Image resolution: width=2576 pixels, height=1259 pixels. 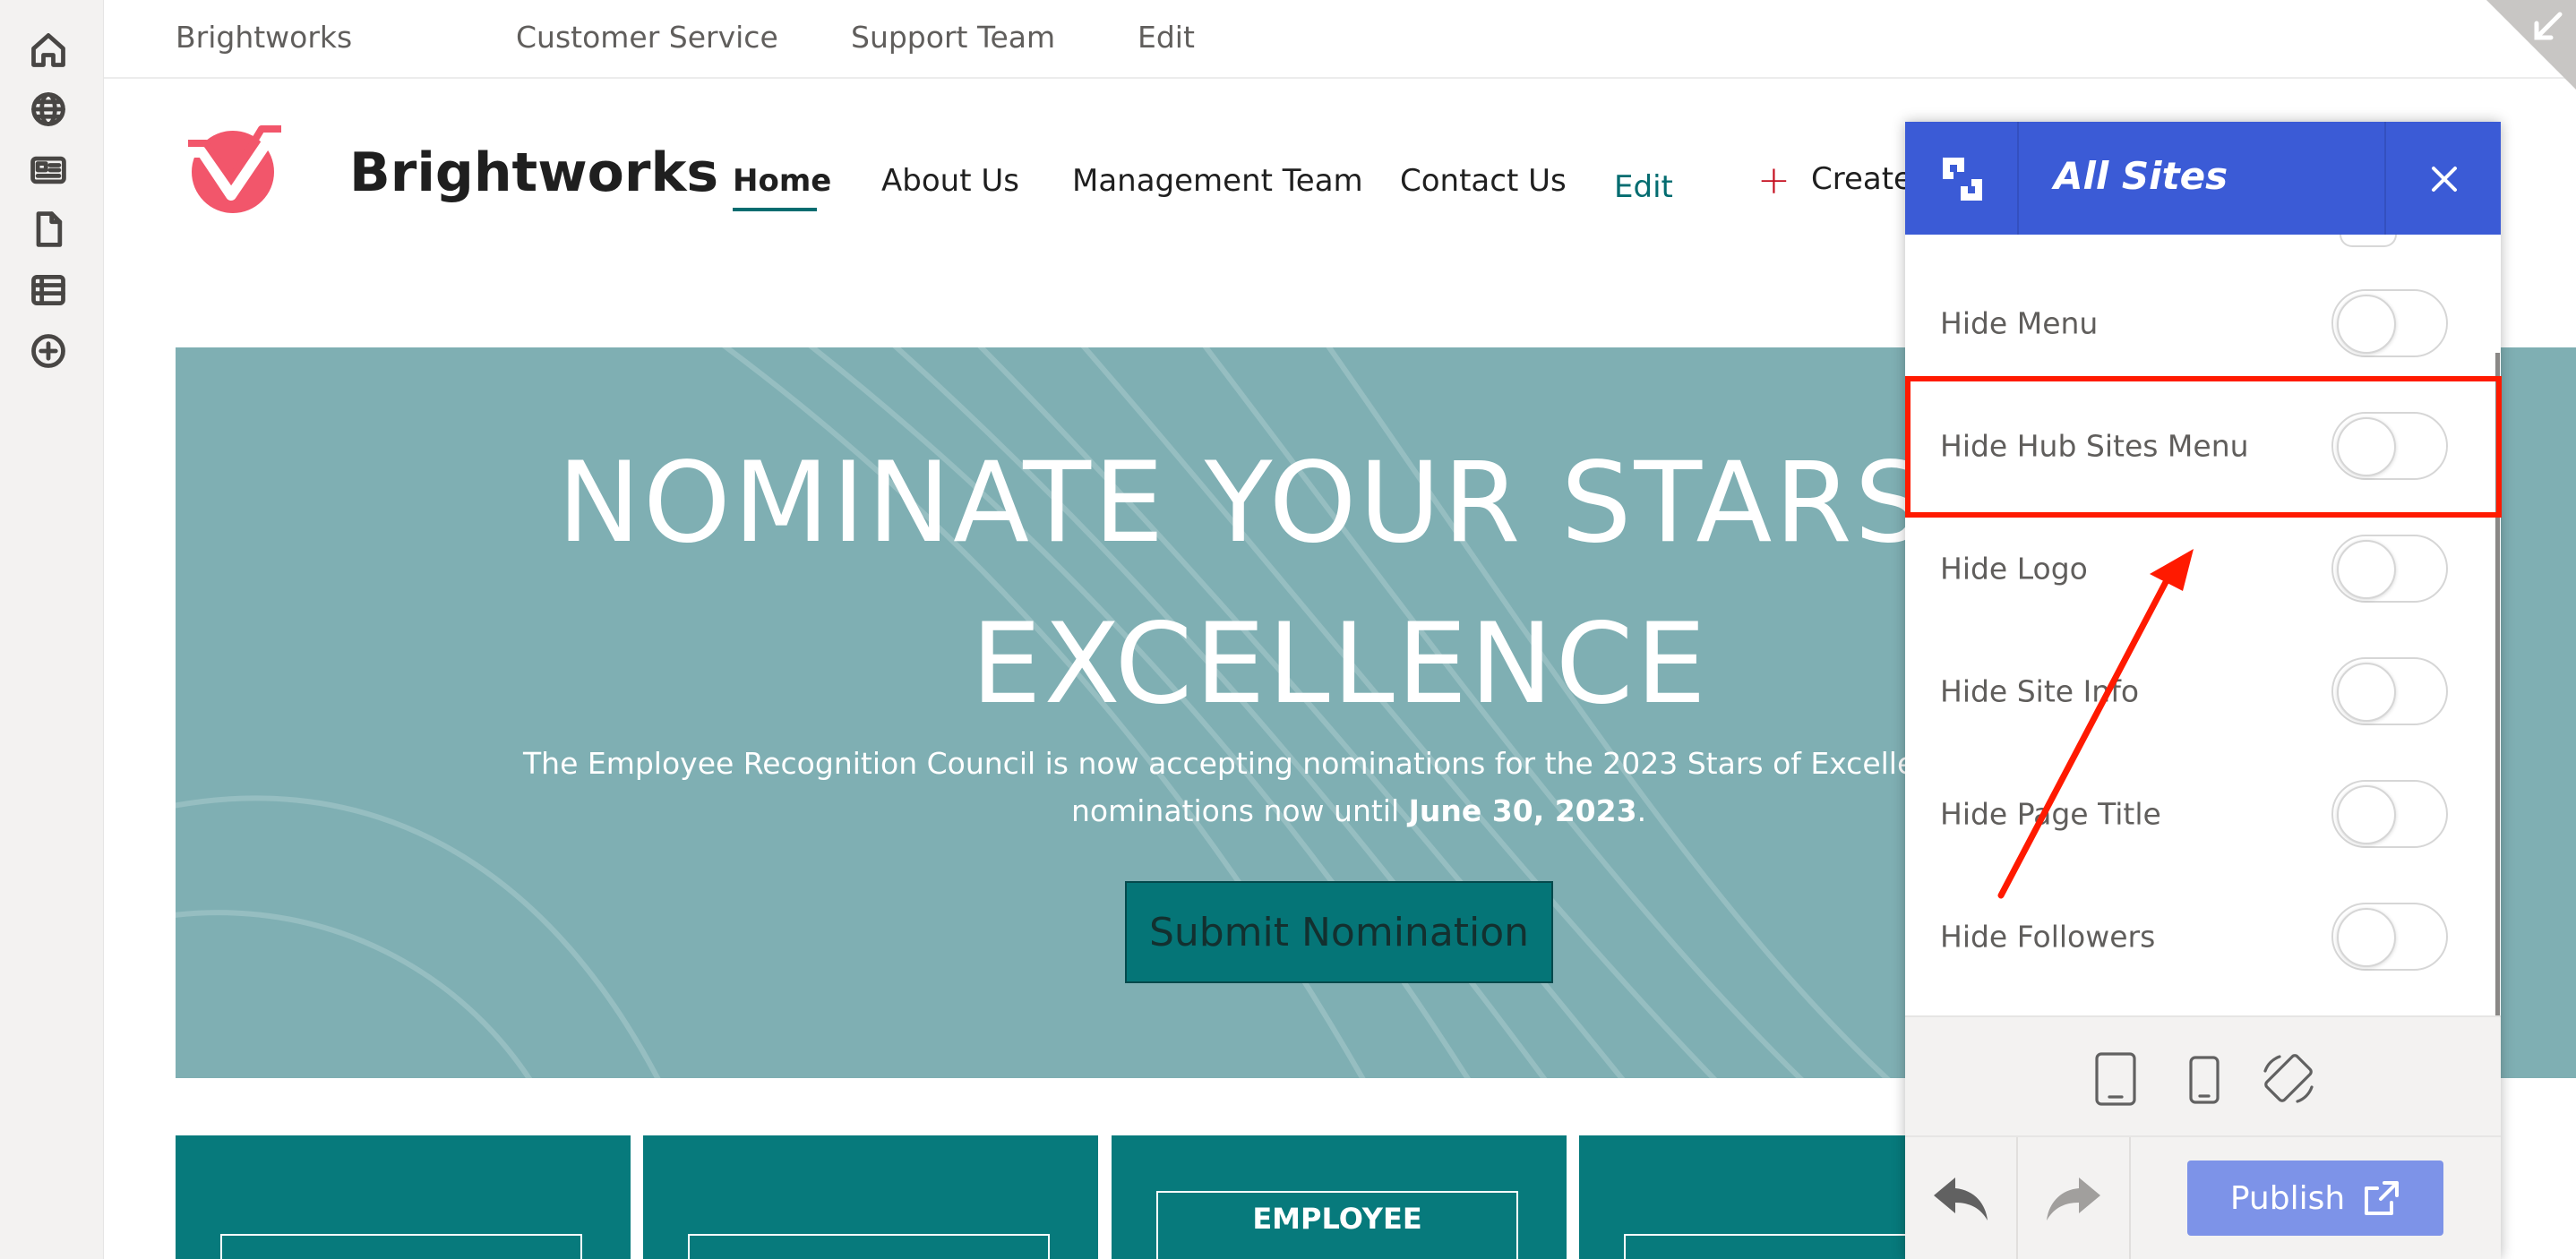 What do you see at coordinates (48, 229) in the screenshot?
I see `document-icon` at bounding box center [48, 229].